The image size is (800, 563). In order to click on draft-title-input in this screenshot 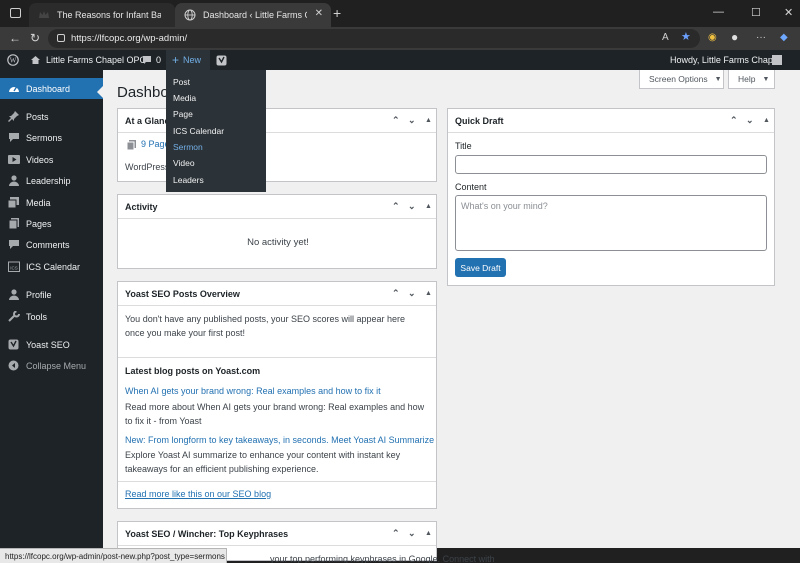, I will do `click(611, 164)`.